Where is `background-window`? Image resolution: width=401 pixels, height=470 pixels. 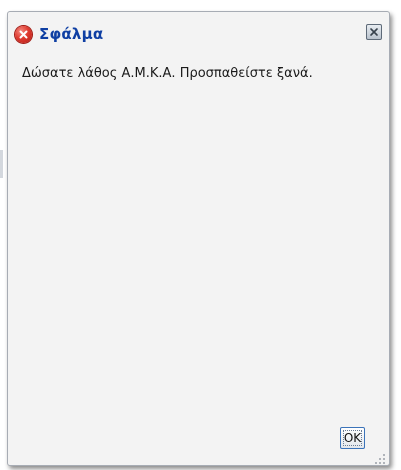 background-window is located at coordinates (3, 235).